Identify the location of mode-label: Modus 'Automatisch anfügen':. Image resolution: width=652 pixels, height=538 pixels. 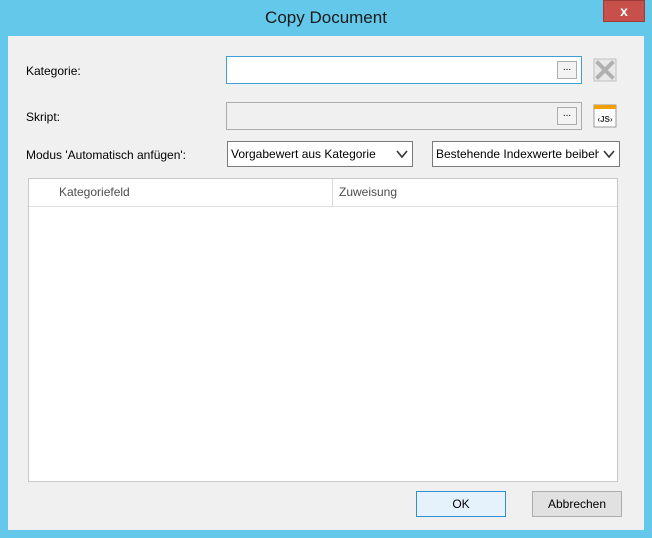
(106, 155).